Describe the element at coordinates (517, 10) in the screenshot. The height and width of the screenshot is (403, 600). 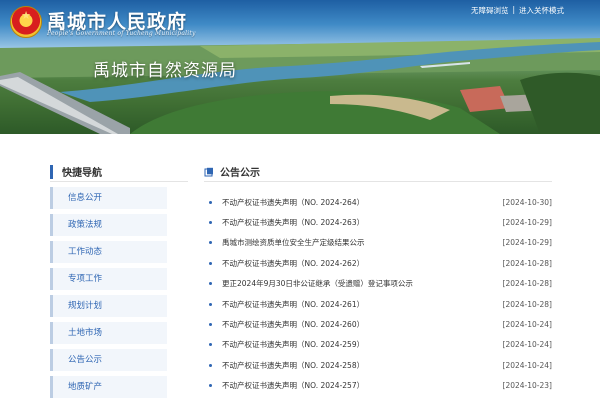
I see `top-links: 无障碍浏览 | 进入关怀模式` at that location.